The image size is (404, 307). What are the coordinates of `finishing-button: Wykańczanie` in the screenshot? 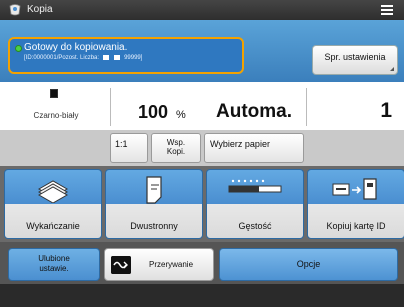 It's located at (53, 204).